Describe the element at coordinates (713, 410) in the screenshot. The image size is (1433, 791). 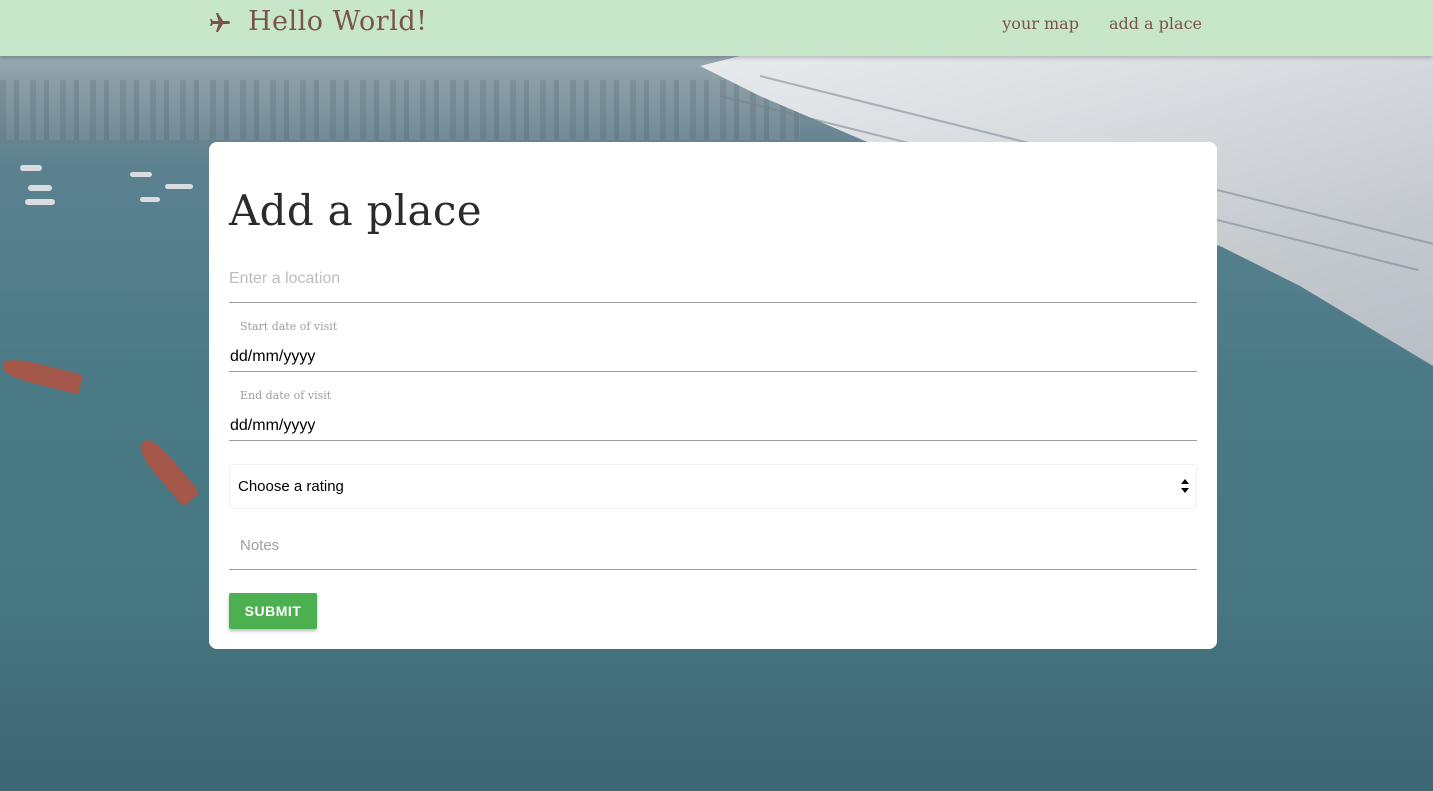
I see `end-date-field: End date of visit dd/mm/yyyy` at that location.